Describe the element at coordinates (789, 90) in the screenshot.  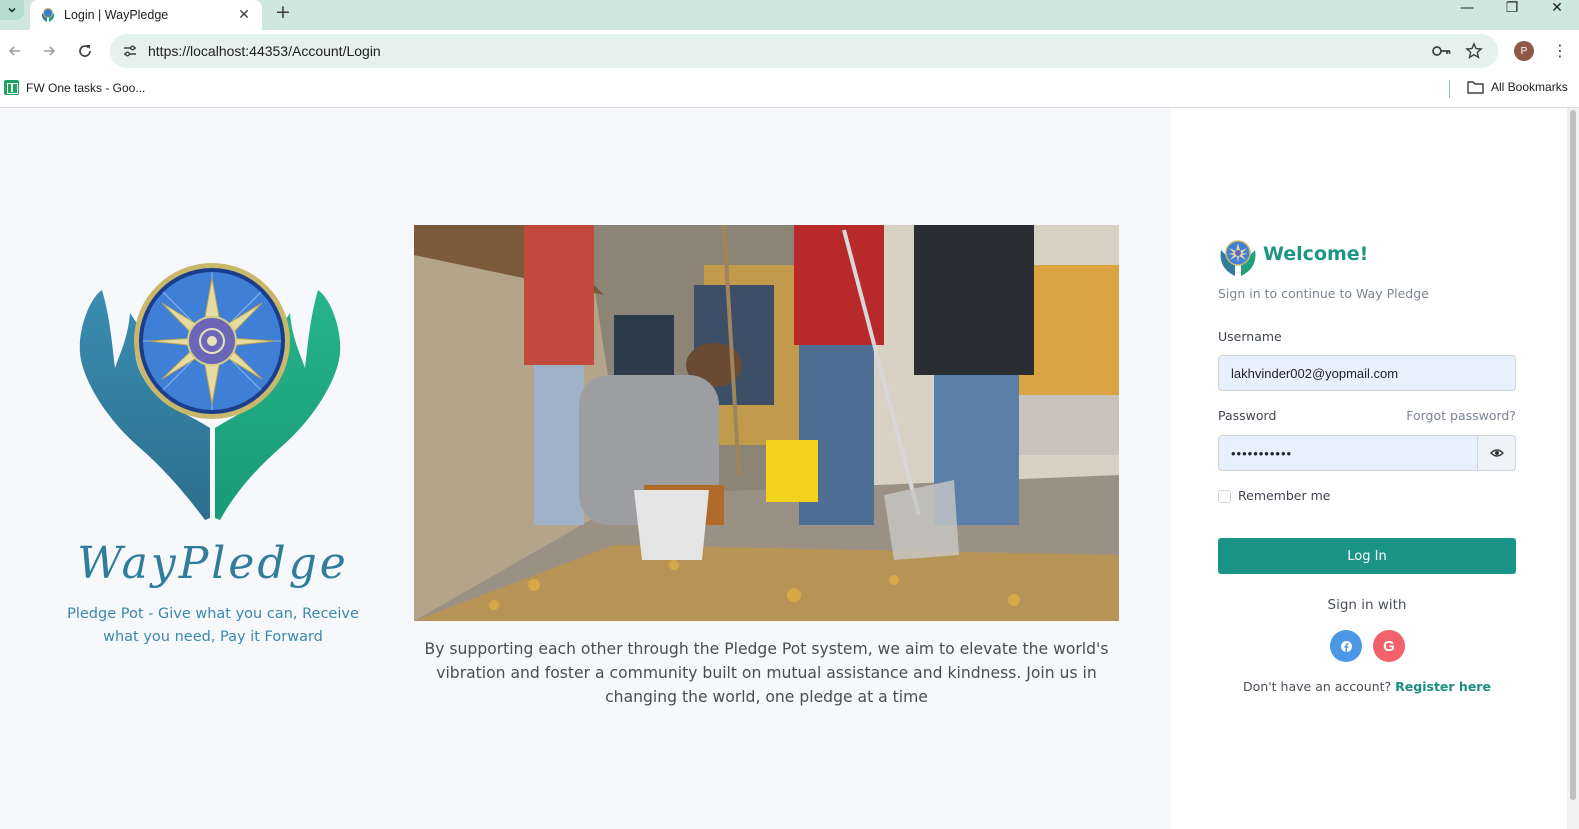
I see `bookmarks-bar: FW One tasks - Goo... All Bookmarks` at that location.